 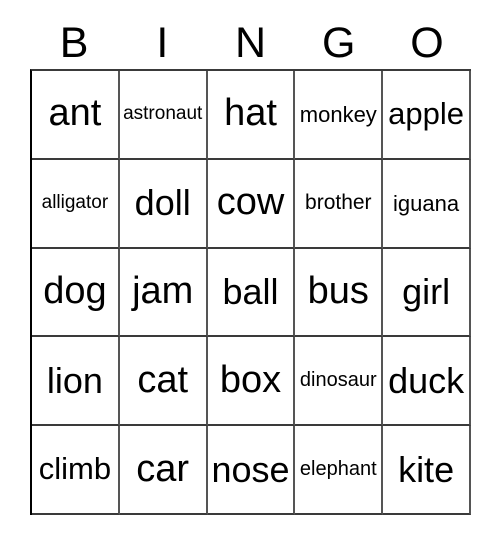 I want to click on bingo-cell: bus, so click(x=339, y=293).